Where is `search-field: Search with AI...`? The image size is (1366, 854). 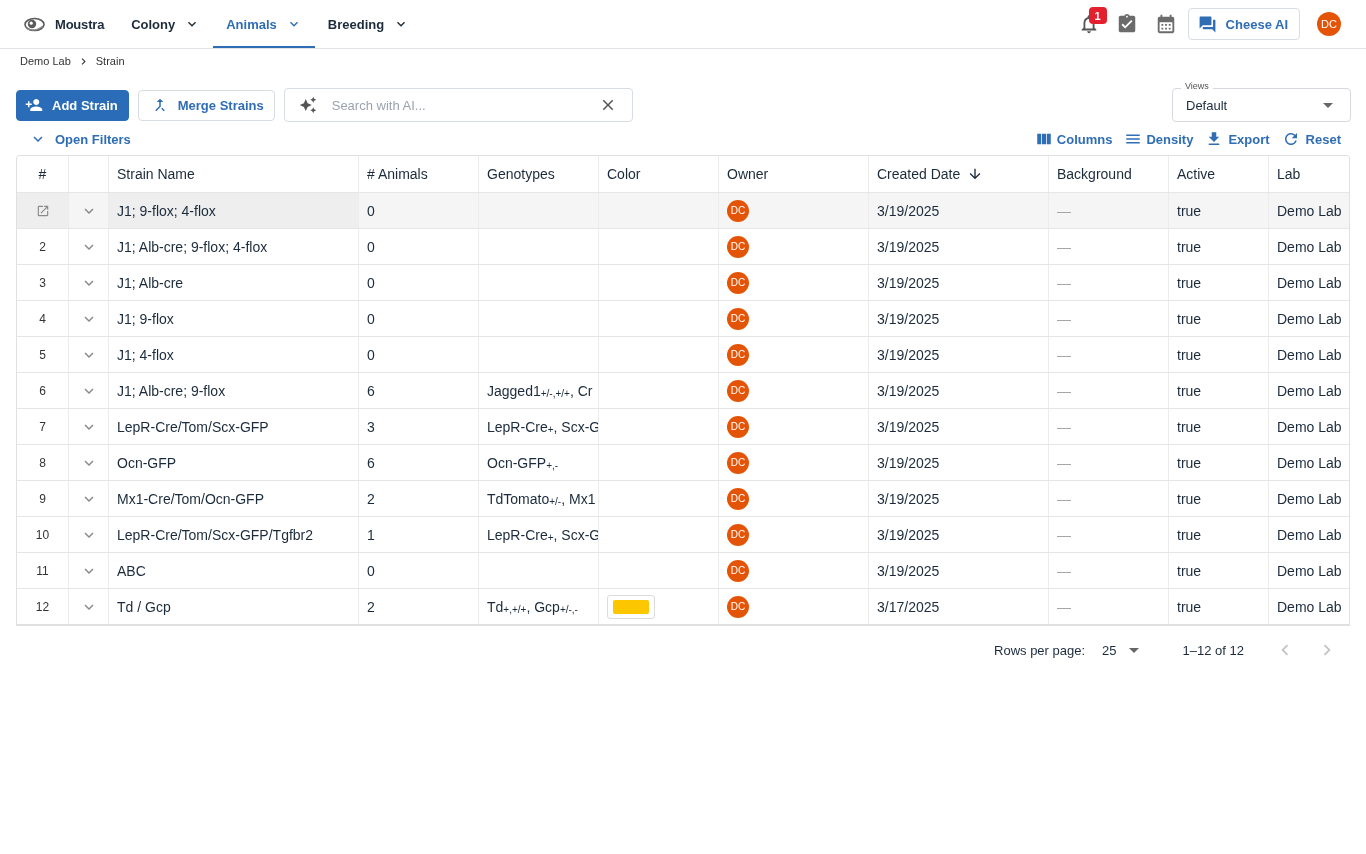 search-field: Search with AI... is located at coordinates (458, 105).